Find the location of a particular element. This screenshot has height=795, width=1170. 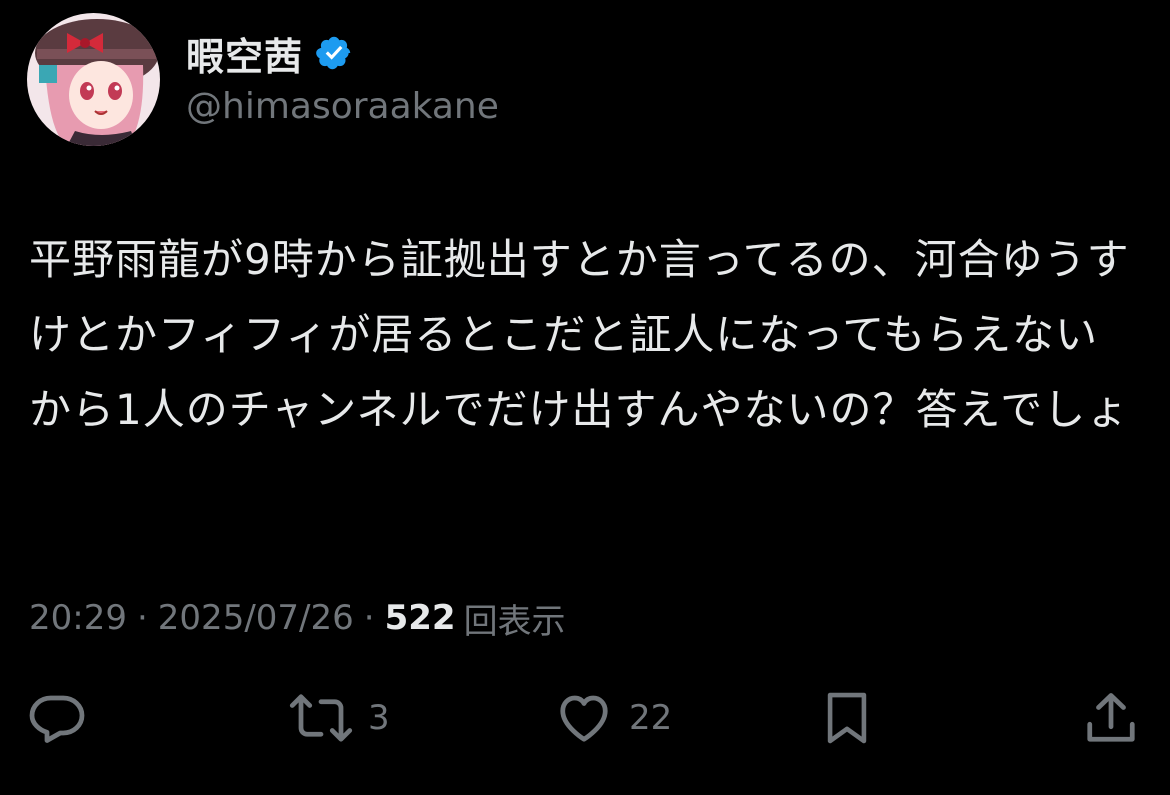

like-button: 22 is located at coordinates (612, 718).